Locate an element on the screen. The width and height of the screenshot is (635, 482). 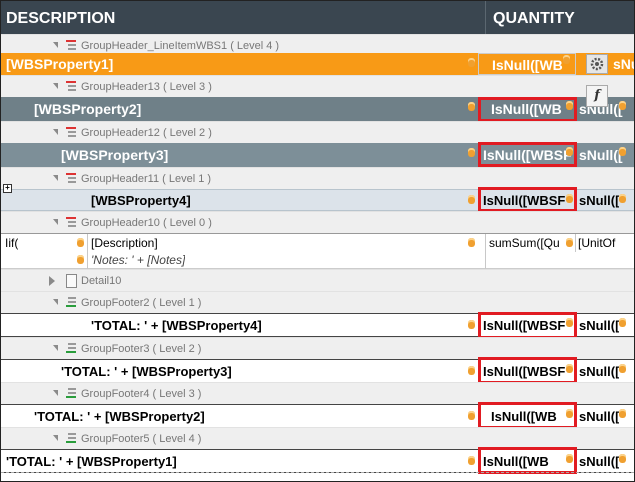
unitof-field: [UnitOf is located at coordinates (606, 243).